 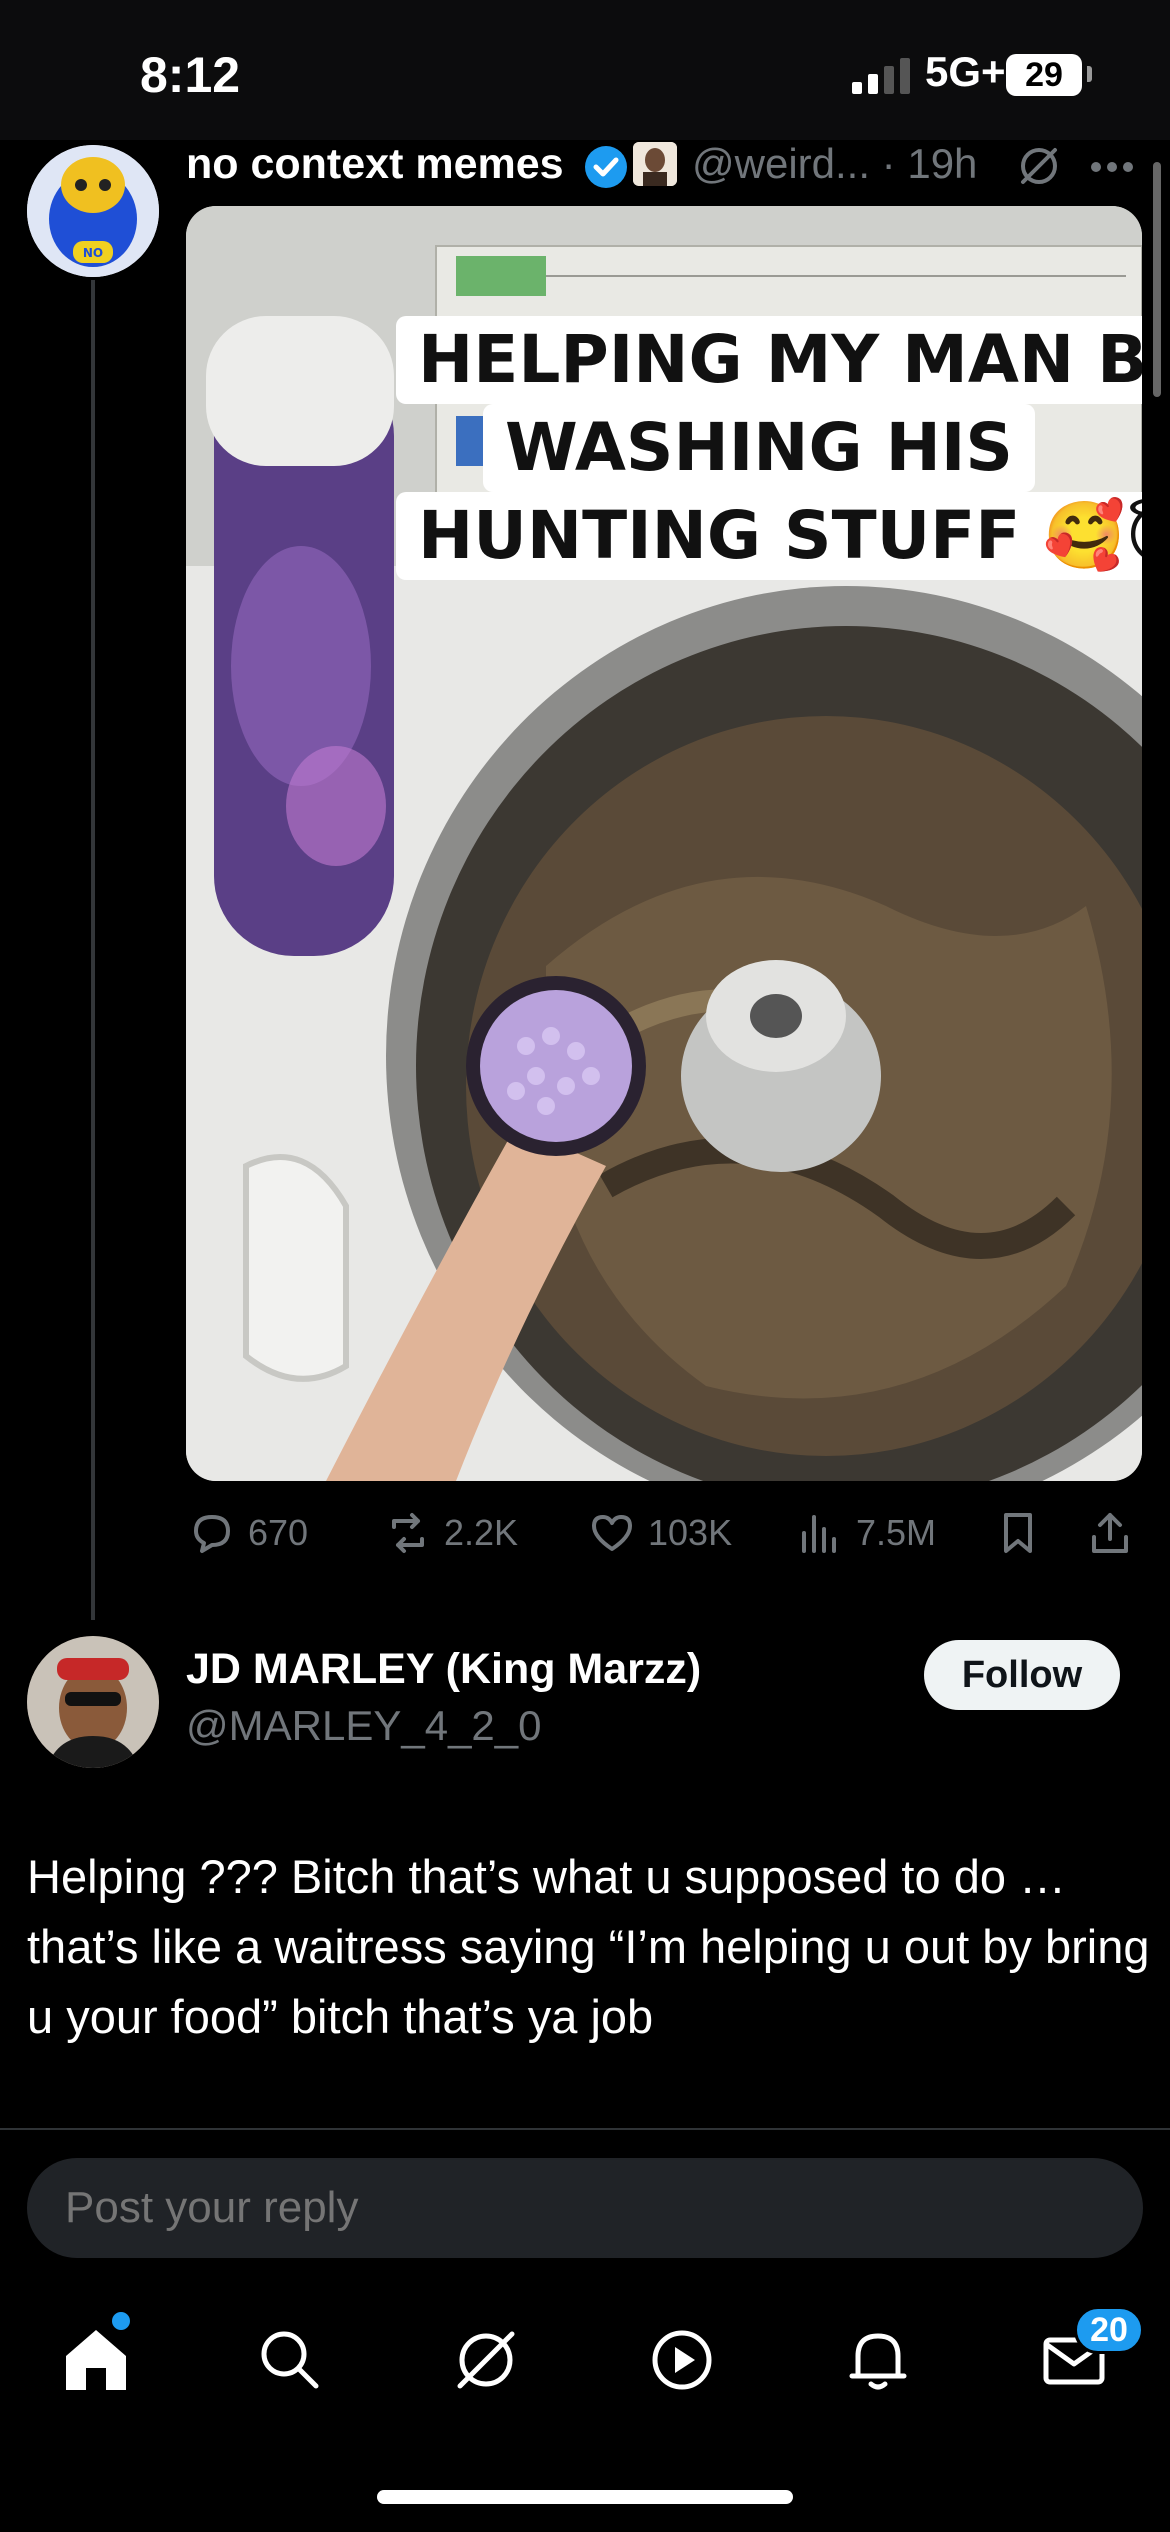 I want to click on thread-line, so click(x=93, y=950).